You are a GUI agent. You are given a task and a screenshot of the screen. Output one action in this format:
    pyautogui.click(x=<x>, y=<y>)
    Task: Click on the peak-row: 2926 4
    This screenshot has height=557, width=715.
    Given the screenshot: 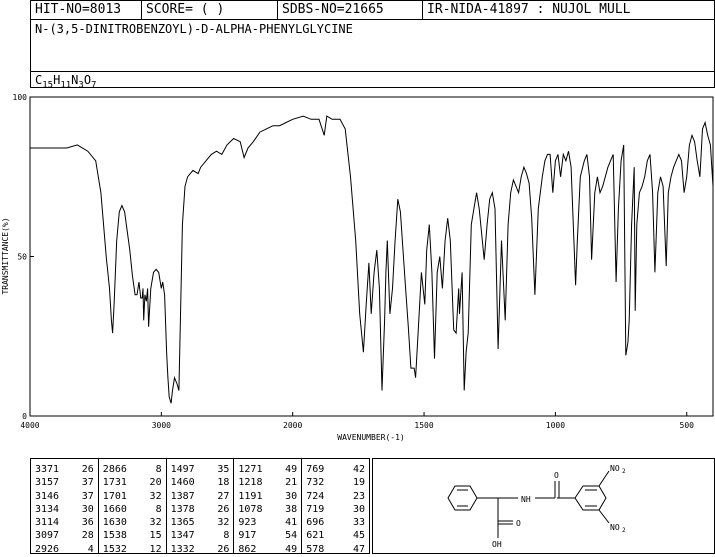 What is the action you would take?
    pyautogui.click(x=64, y=549)
    